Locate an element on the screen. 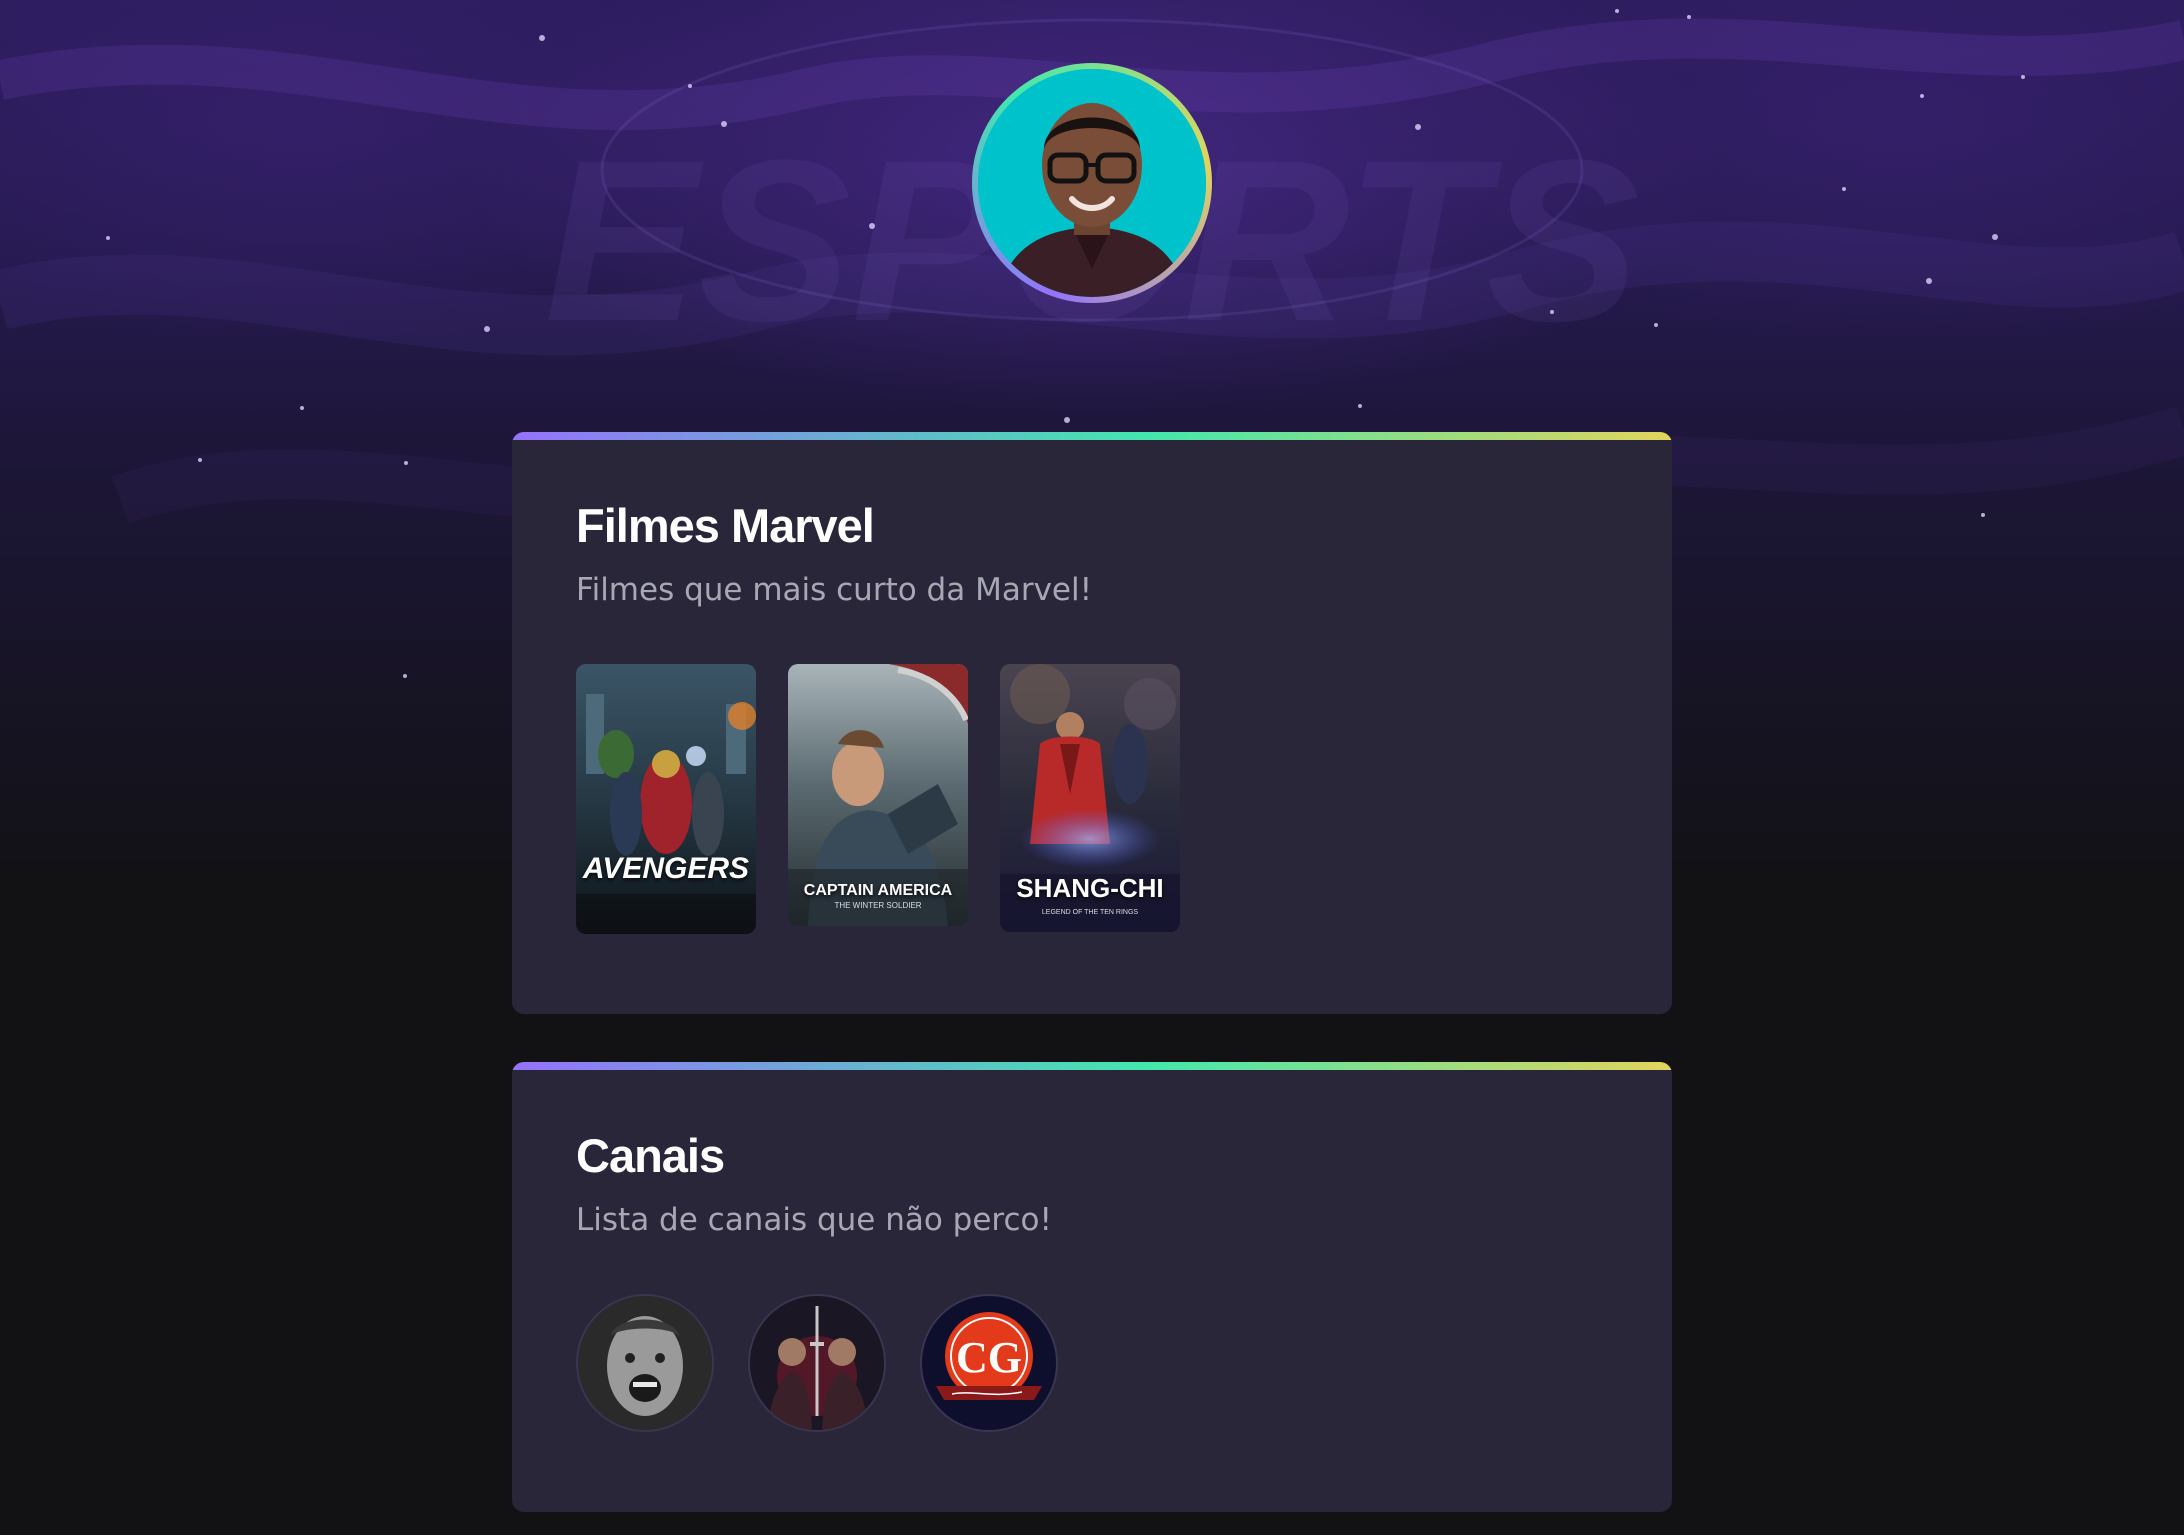  section-subtitle: Filmes que mais curto da Marvel! is located at coordinates (834, 590).